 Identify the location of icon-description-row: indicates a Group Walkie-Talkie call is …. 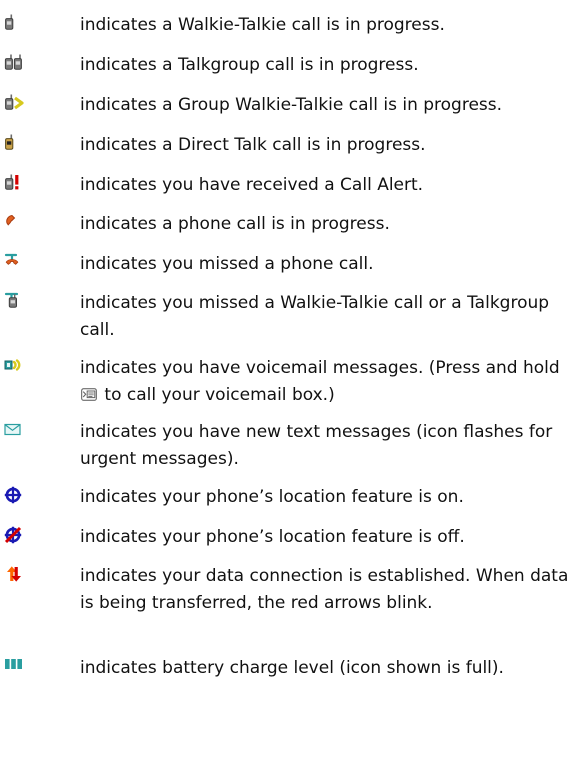
(289, 103).